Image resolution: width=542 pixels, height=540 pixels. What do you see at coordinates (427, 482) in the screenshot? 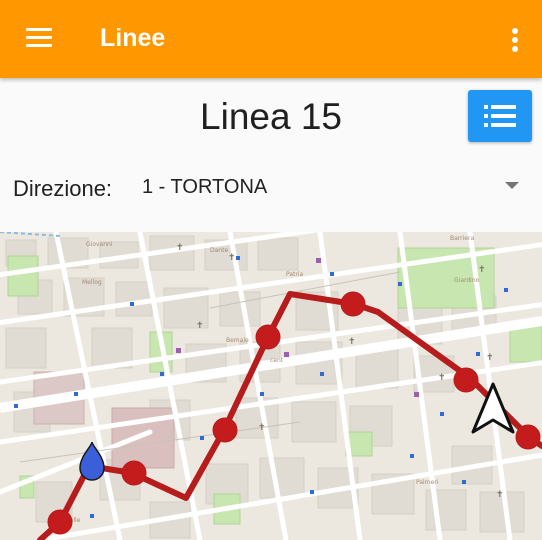
I see `svg-text: Palmeri` at bounding box center [427, 482].